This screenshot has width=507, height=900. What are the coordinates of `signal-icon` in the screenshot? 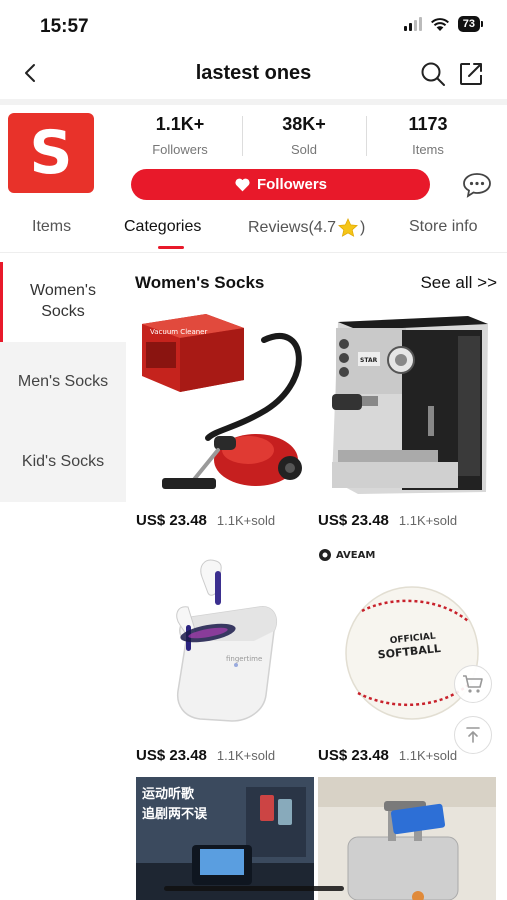 It's located at (412, 24).